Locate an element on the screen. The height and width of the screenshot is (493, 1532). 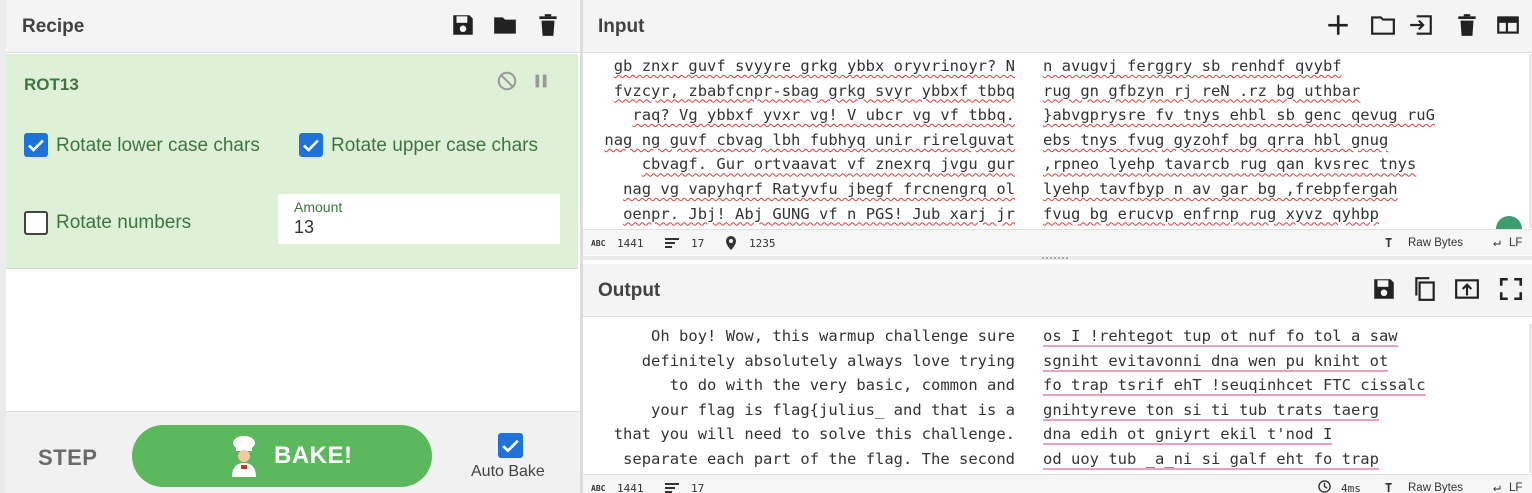
input-char-count: 1441 is located at coordinates (630, 243).